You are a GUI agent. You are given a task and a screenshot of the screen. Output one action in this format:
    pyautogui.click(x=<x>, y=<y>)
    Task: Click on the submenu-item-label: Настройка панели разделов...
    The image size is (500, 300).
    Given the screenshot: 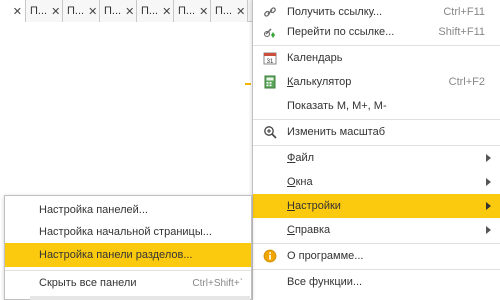 What is the action you would take?
    pyautogui.click(x=116, y=255)
    